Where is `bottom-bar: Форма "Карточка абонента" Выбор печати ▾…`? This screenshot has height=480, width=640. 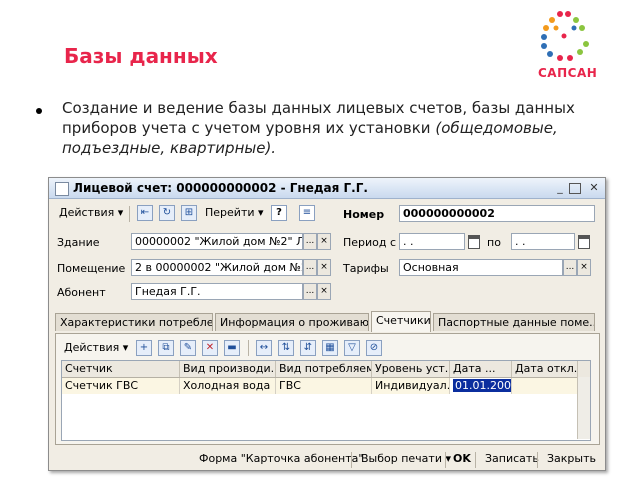
bottom-bar: Форма "Карточка абонента" Выбор печати ▾… is located at coordinates (327, 458).